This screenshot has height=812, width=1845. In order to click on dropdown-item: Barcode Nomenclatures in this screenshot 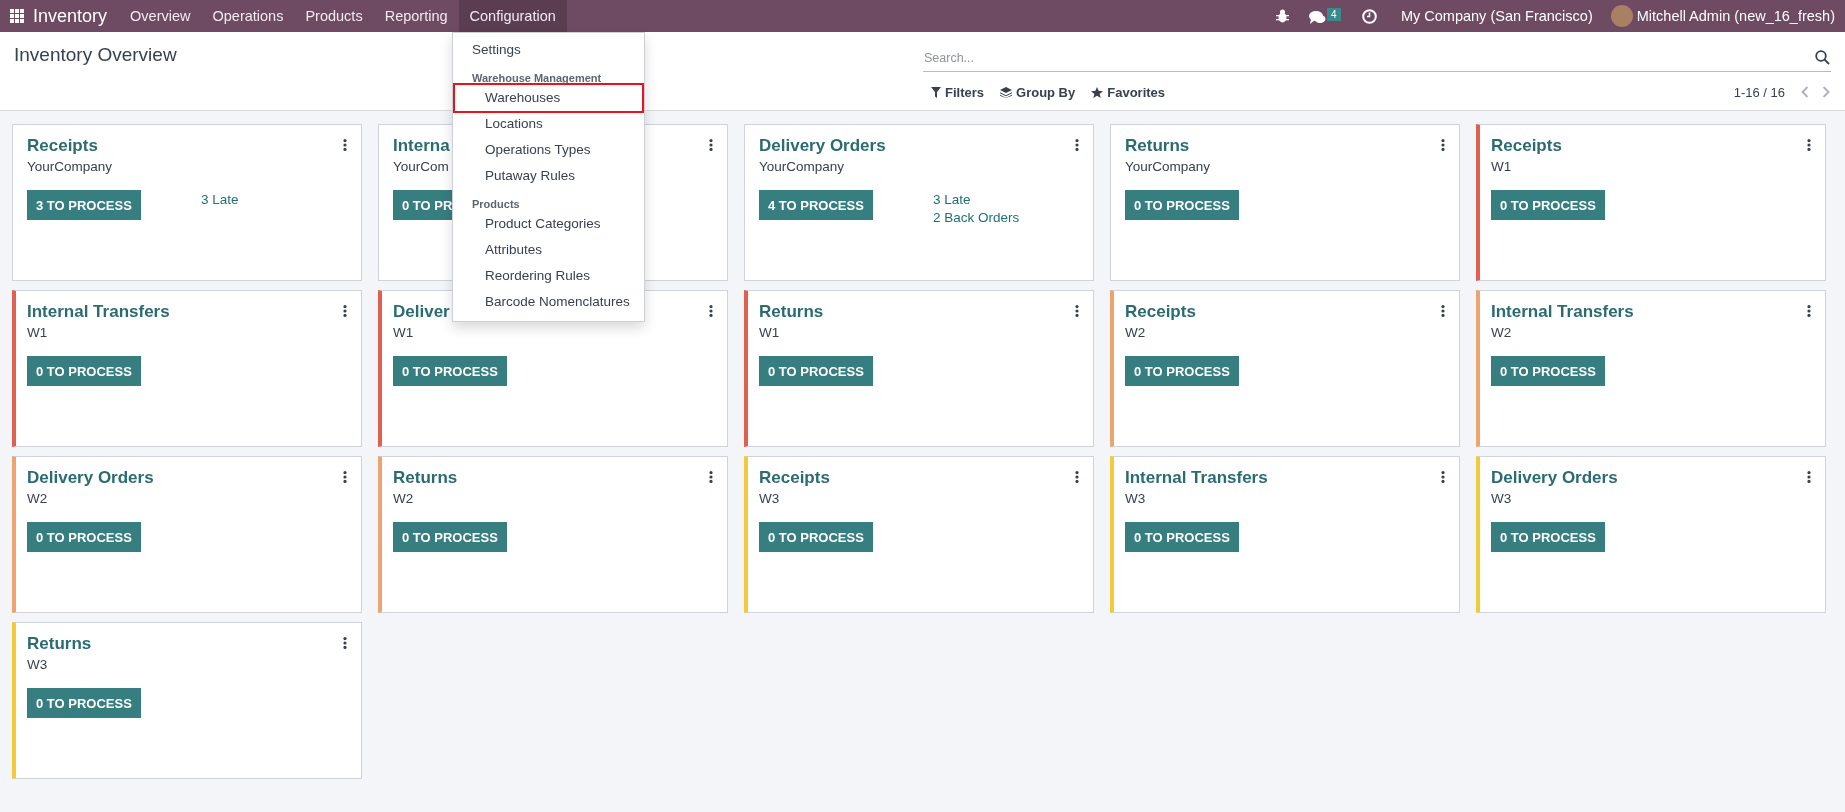, I will do `click(548, 302)`.